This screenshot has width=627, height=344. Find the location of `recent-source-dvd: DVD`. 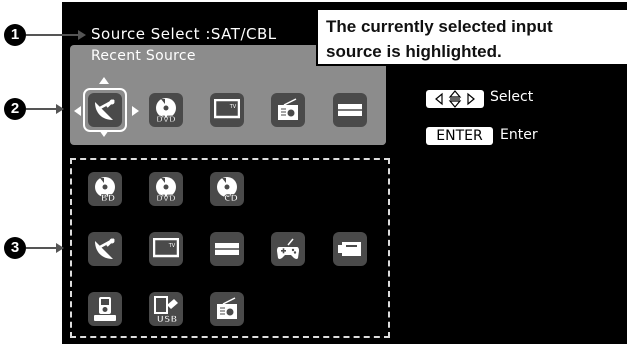

recent-source-dvd: DVD is located at coordinates (166, 110).